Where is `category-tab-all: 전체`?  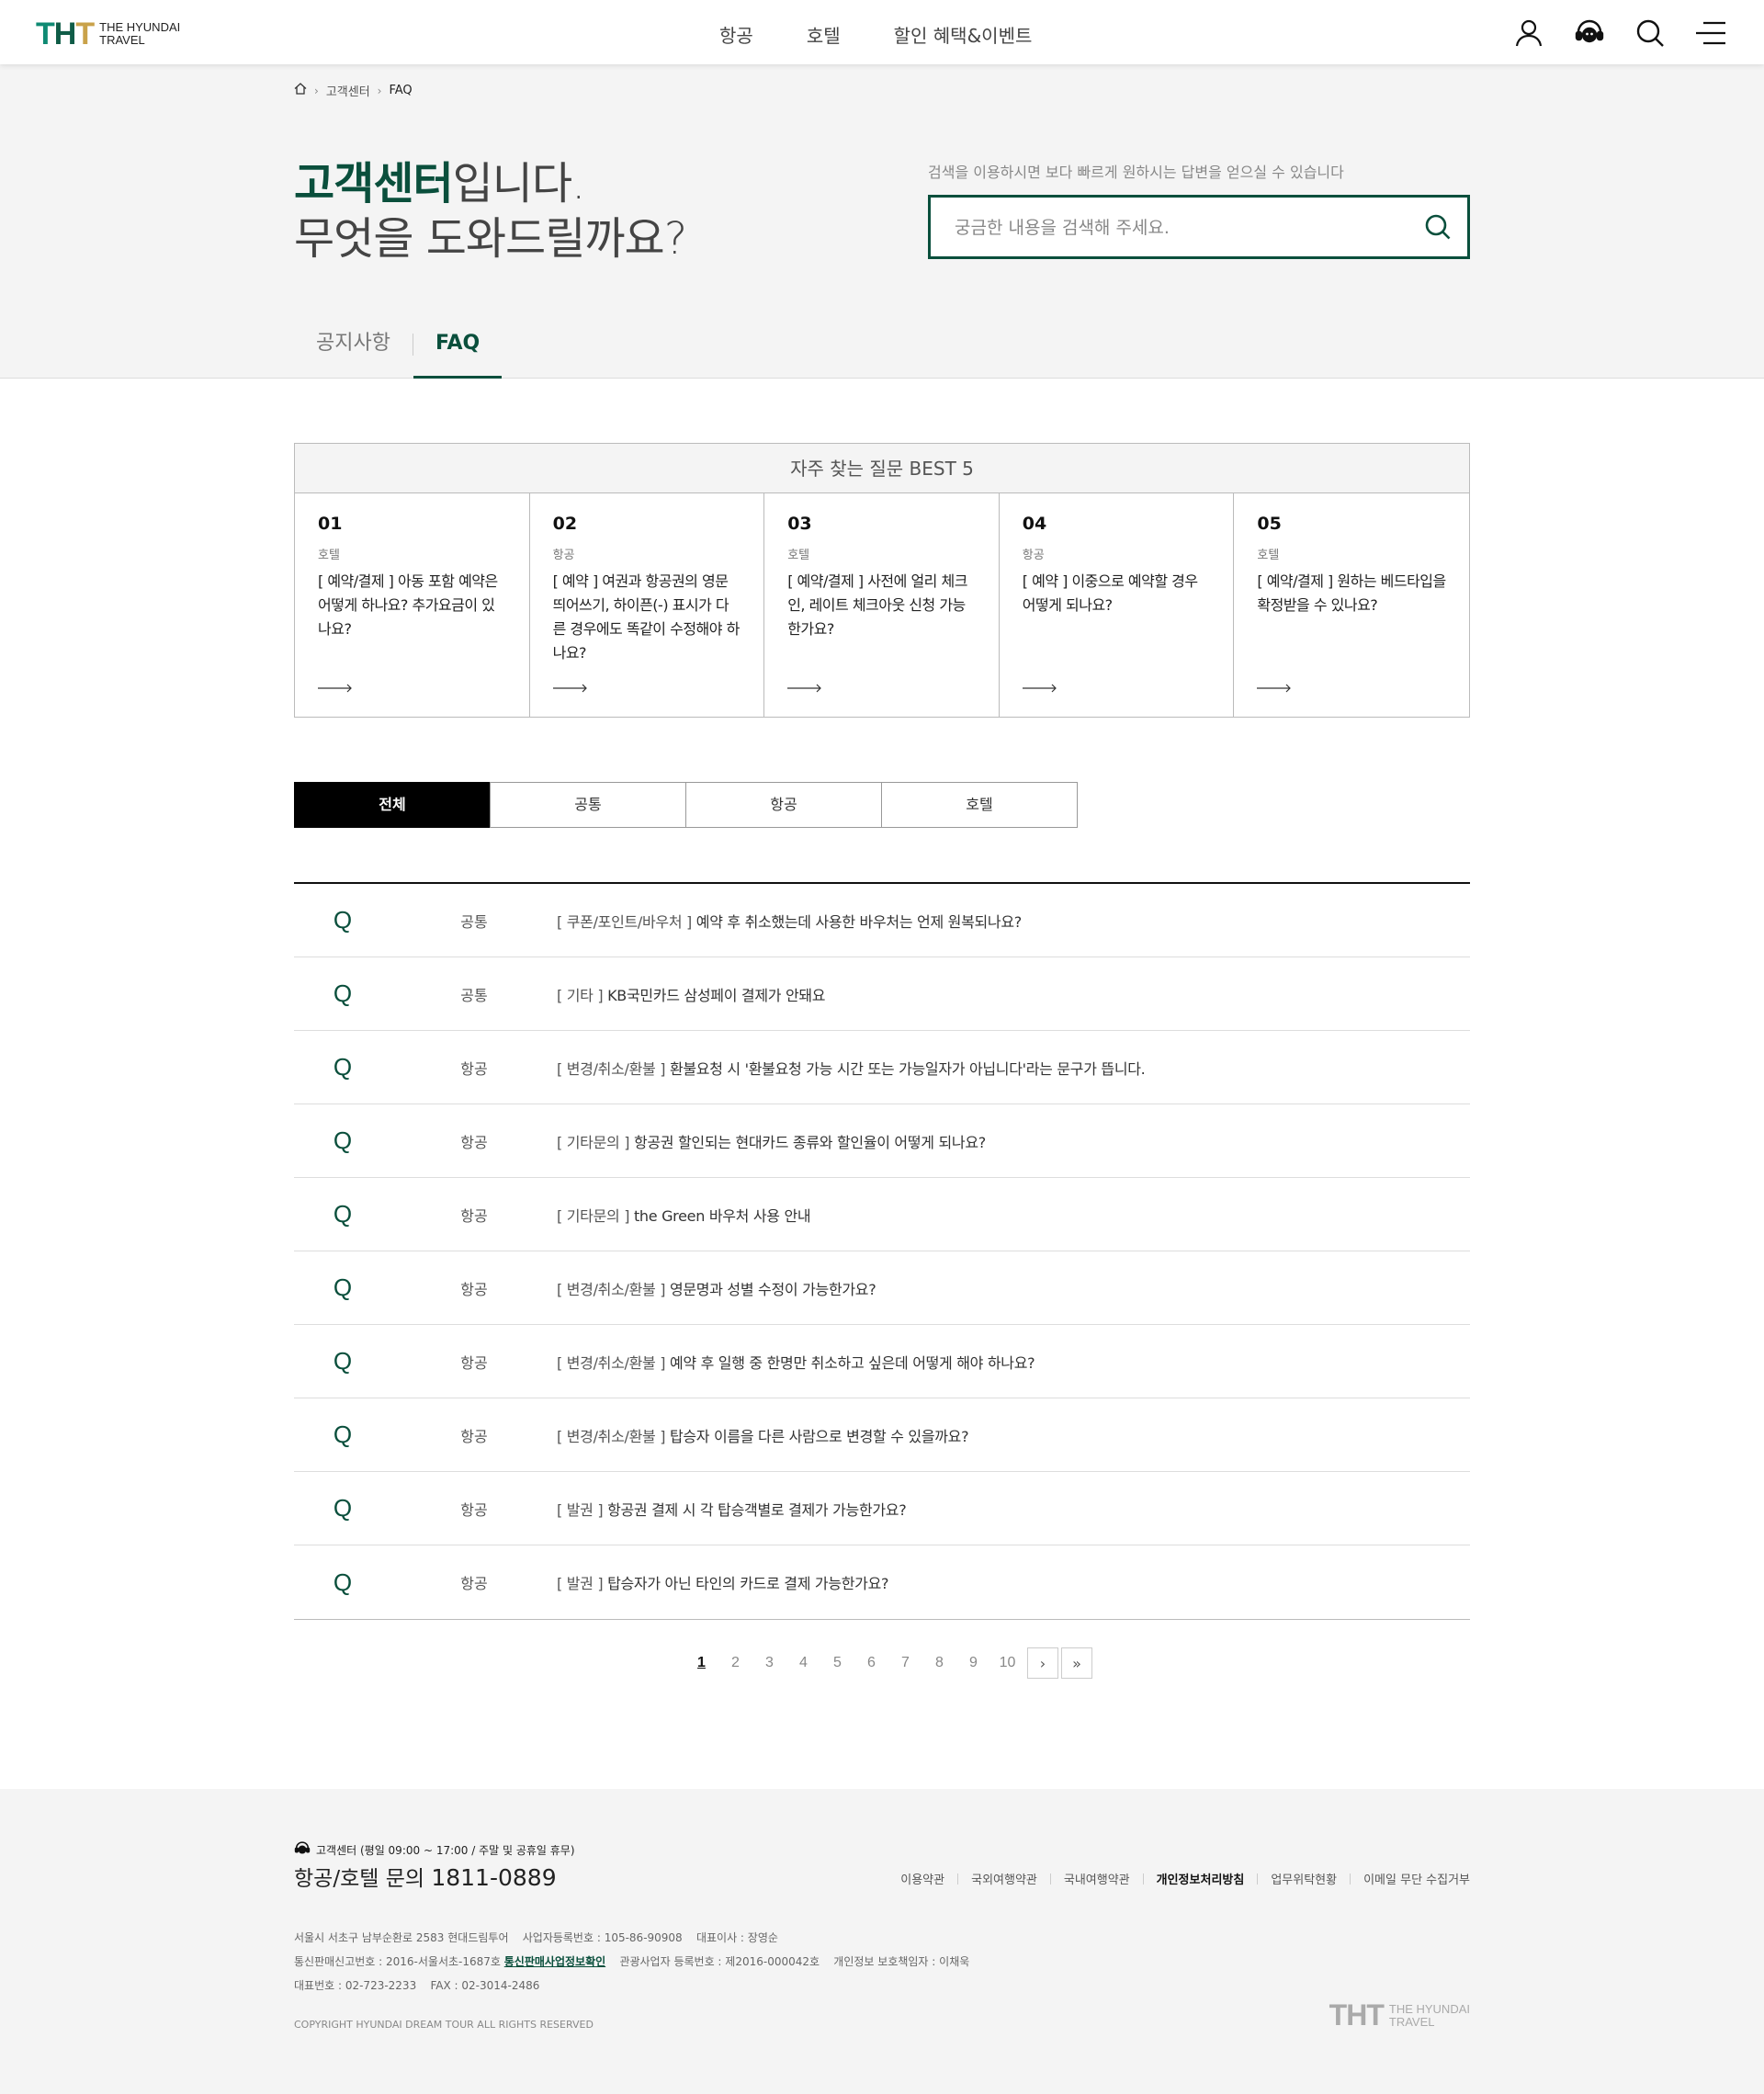
category-tab-all: 전체 is located at coordinates (393, 805).